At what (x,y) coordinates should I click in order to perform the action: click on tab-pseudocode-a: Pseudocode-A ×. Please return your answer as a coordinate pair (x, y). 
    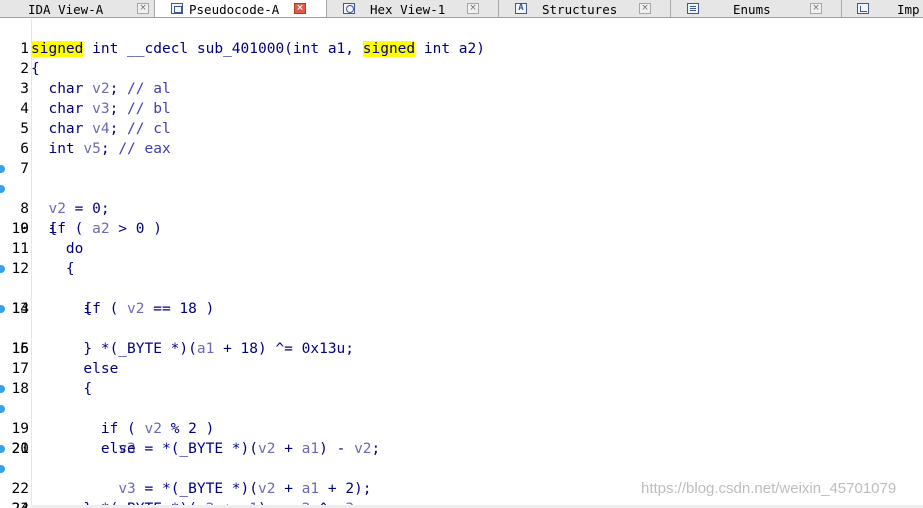
    Looking at the image, I should click on (241, 8).